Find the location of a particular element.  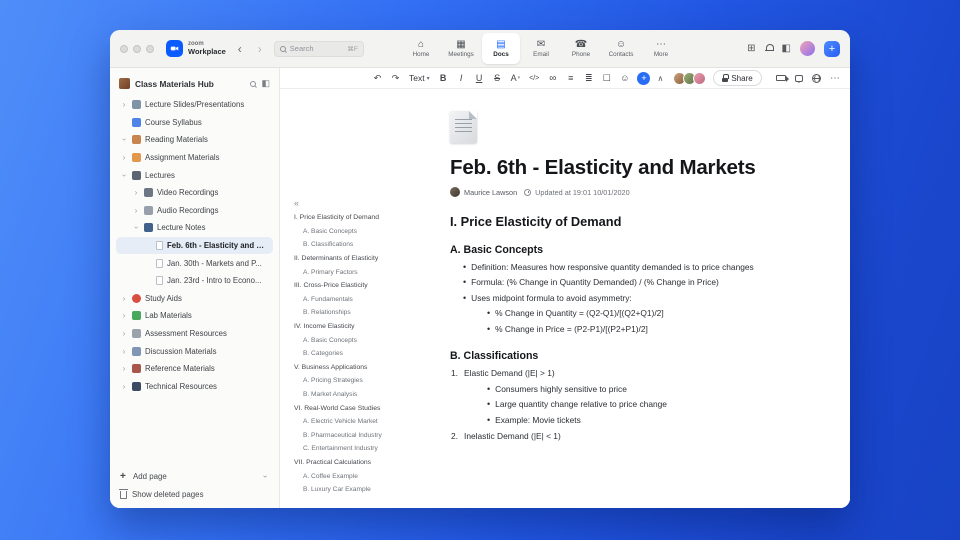

tab-home: ⌂ Home is located at coordinates (421, 48).